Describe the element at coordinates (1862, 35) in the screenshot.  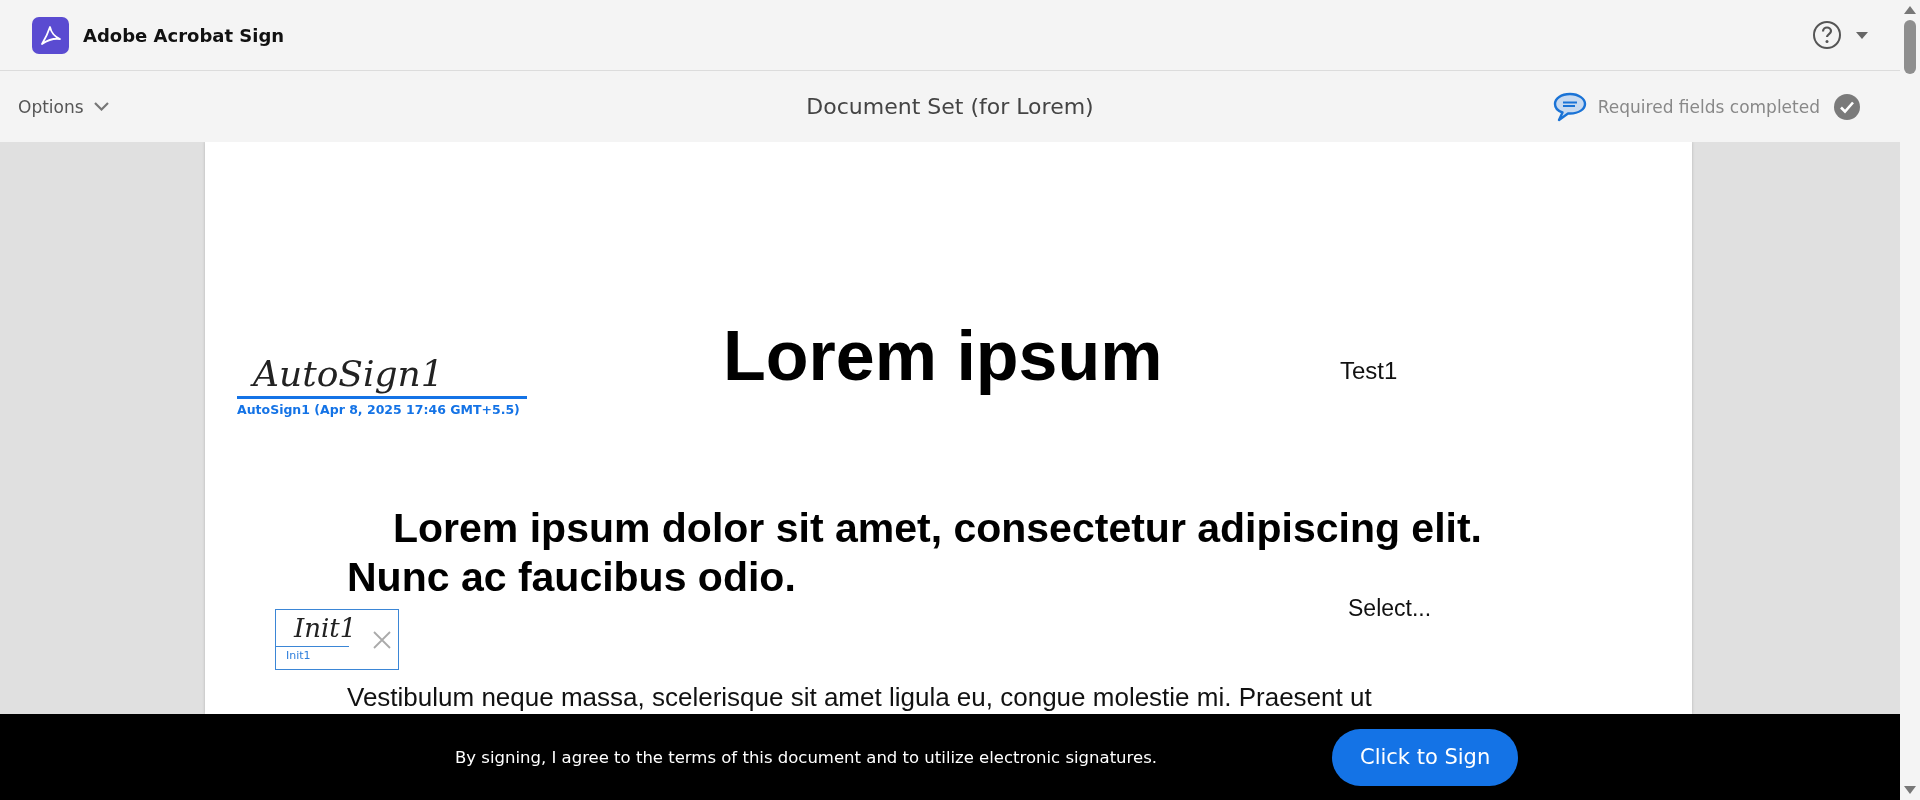
I see `caret-icon` at that location.